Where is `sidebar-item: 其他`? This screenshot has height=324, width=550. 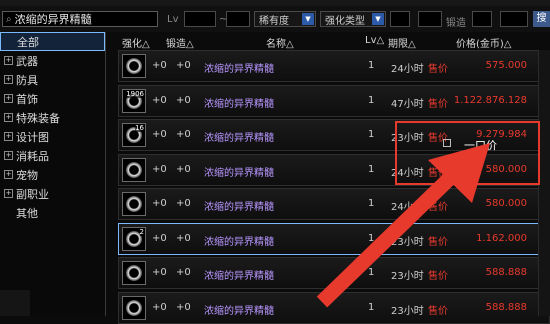 sidebar-item: 其他 is located at coordinates (52, 212).